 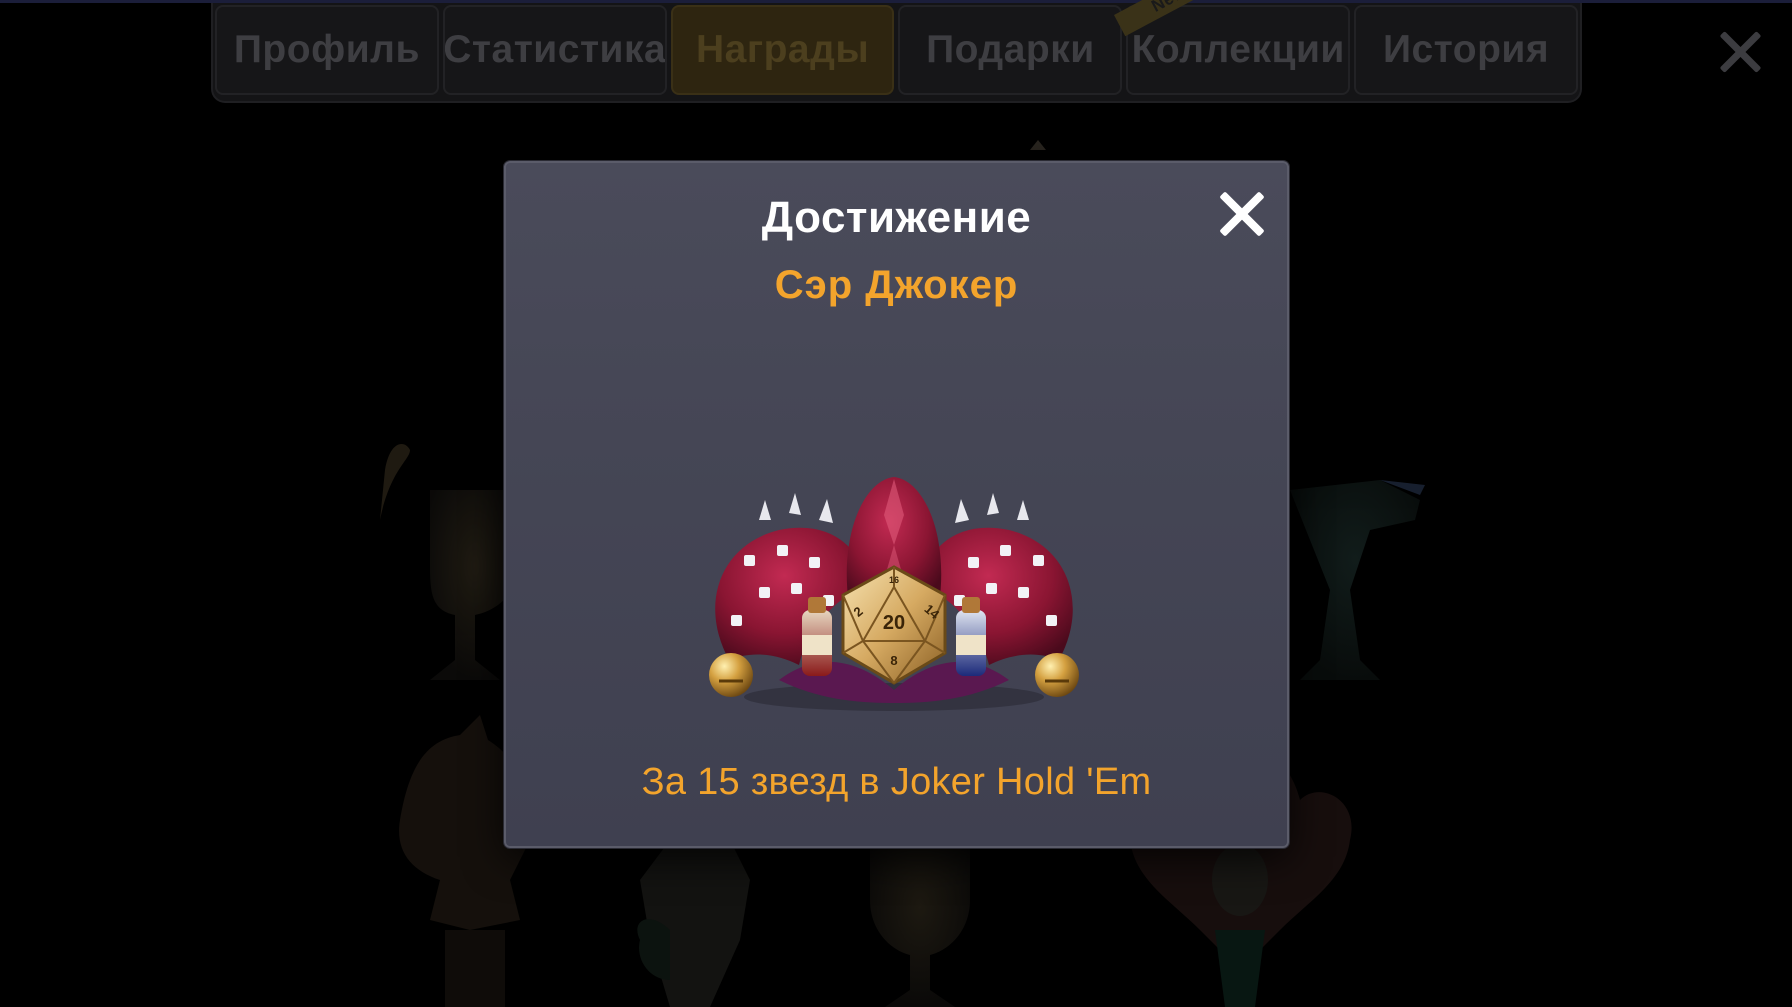 What do you see at coordinates (896, 782) in the screenshot?
I see `award-description: За 15 звезд в Joker Hold 'Em` at bounding box center [896, 782].